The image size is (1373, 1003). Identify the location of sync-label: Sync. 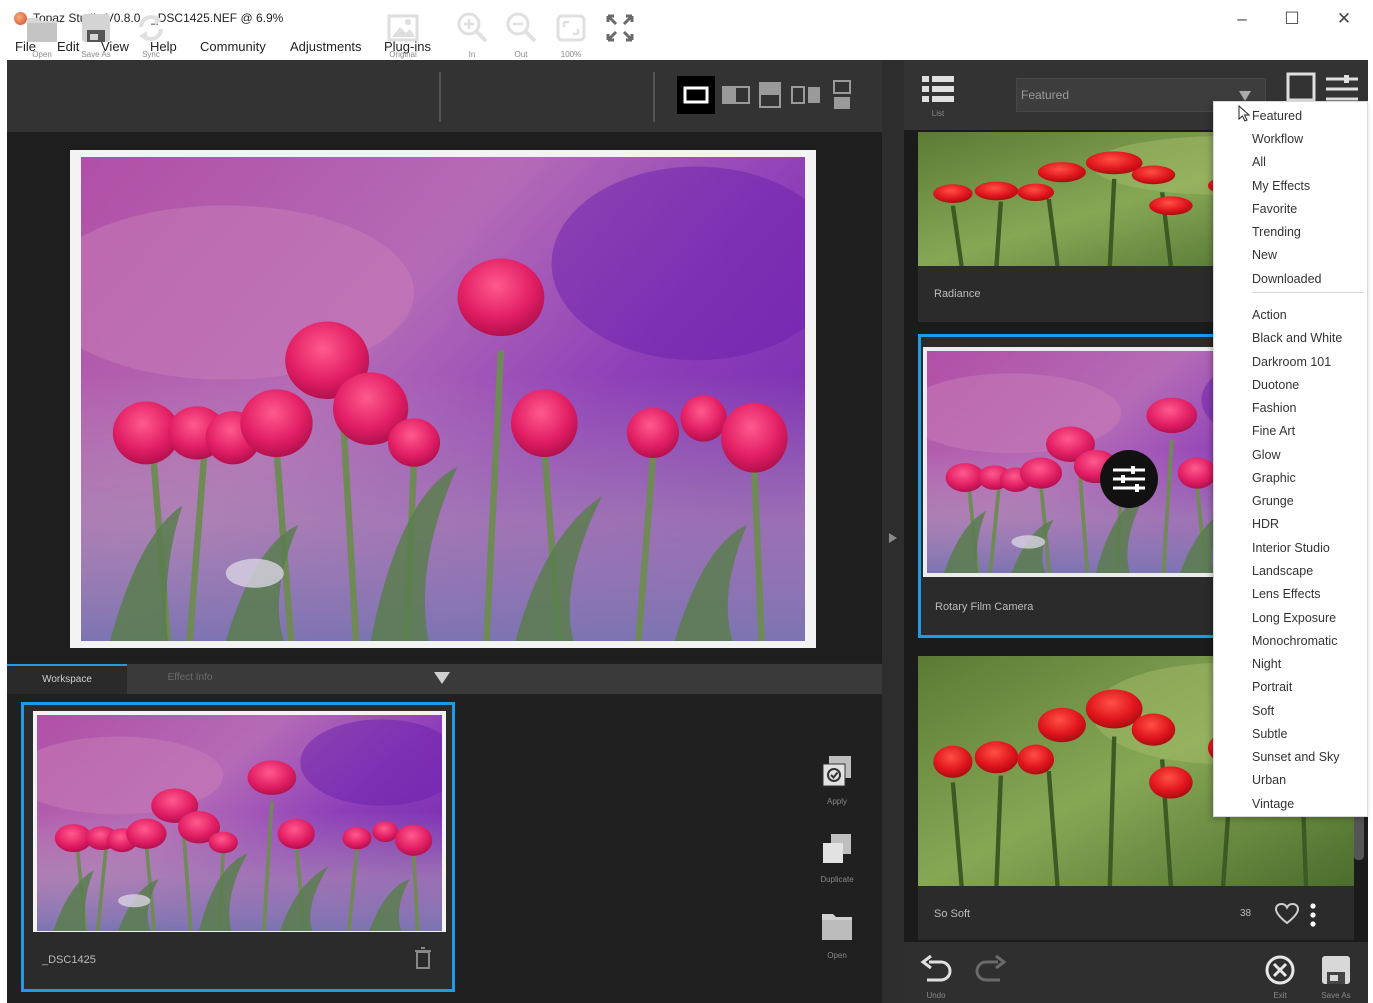
(151, 54).